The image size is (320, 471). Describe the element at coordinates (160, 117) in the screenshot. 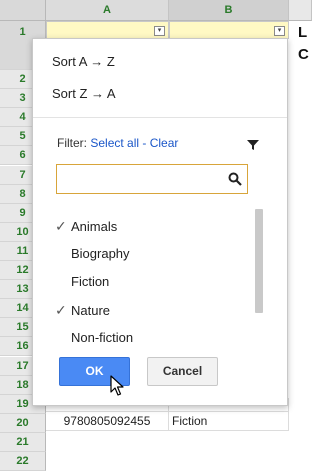

I see `menu-divider` at that location.